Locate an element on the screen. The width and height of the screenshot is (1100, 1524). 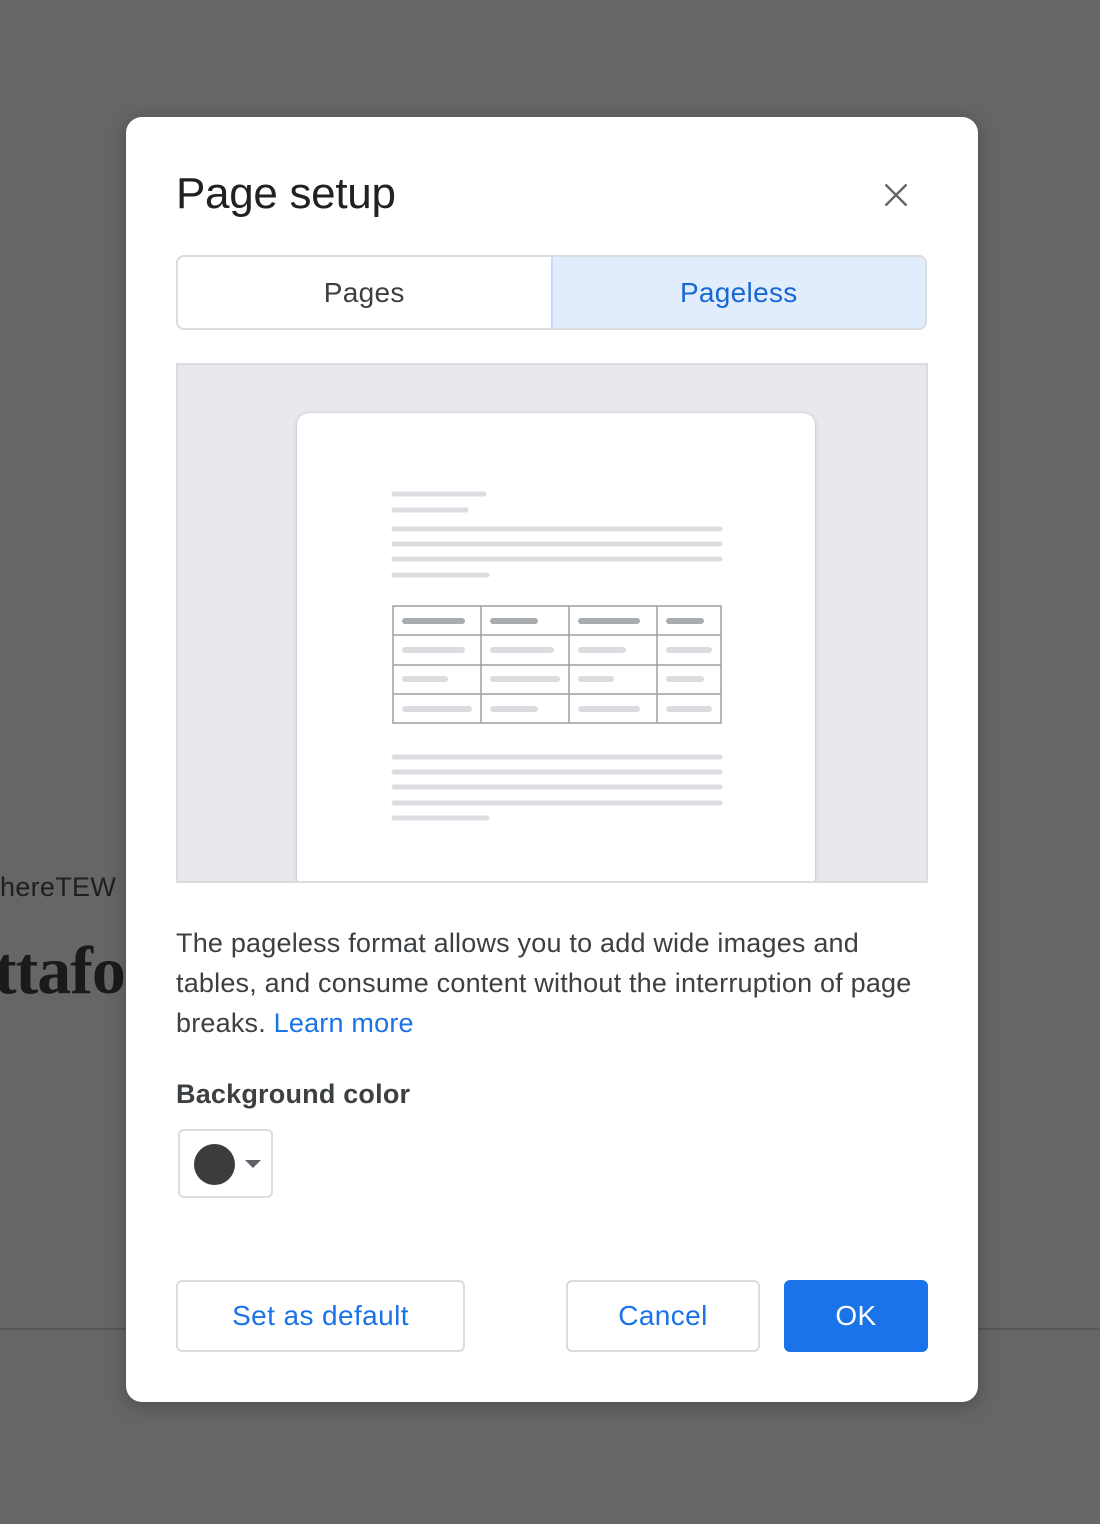
preview-page is located at coordinates (556, 647).